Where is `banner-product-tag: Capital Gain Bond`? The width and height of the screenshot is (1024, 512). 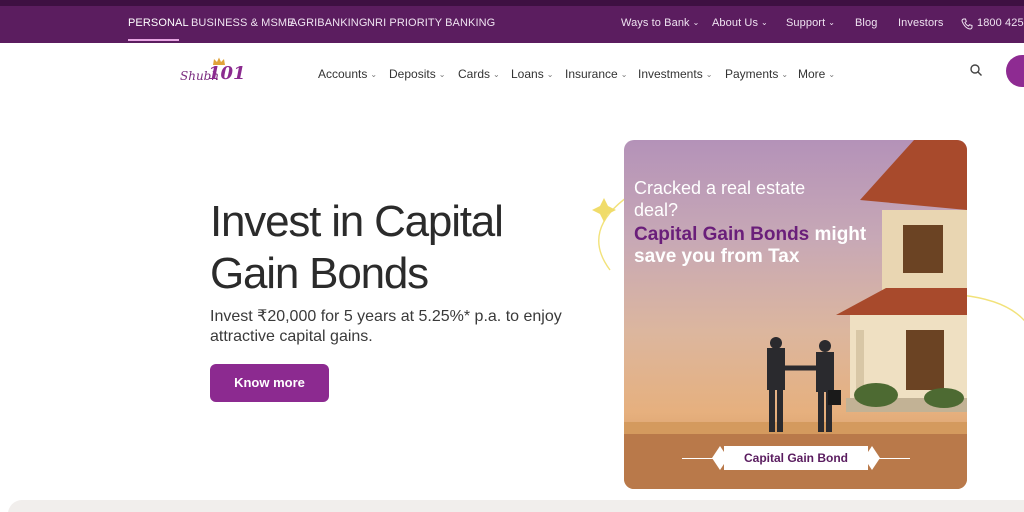 banner-product-tag: Capital Gain Bond is located at coordinates (796, 458).